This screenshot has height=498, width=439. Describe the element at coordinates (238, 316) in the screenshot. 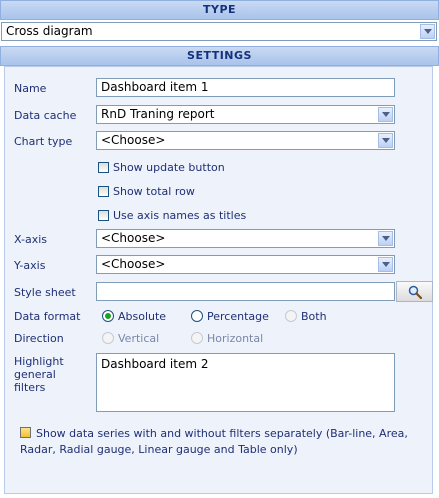

I see `percentage-label: Percentage` at that location.